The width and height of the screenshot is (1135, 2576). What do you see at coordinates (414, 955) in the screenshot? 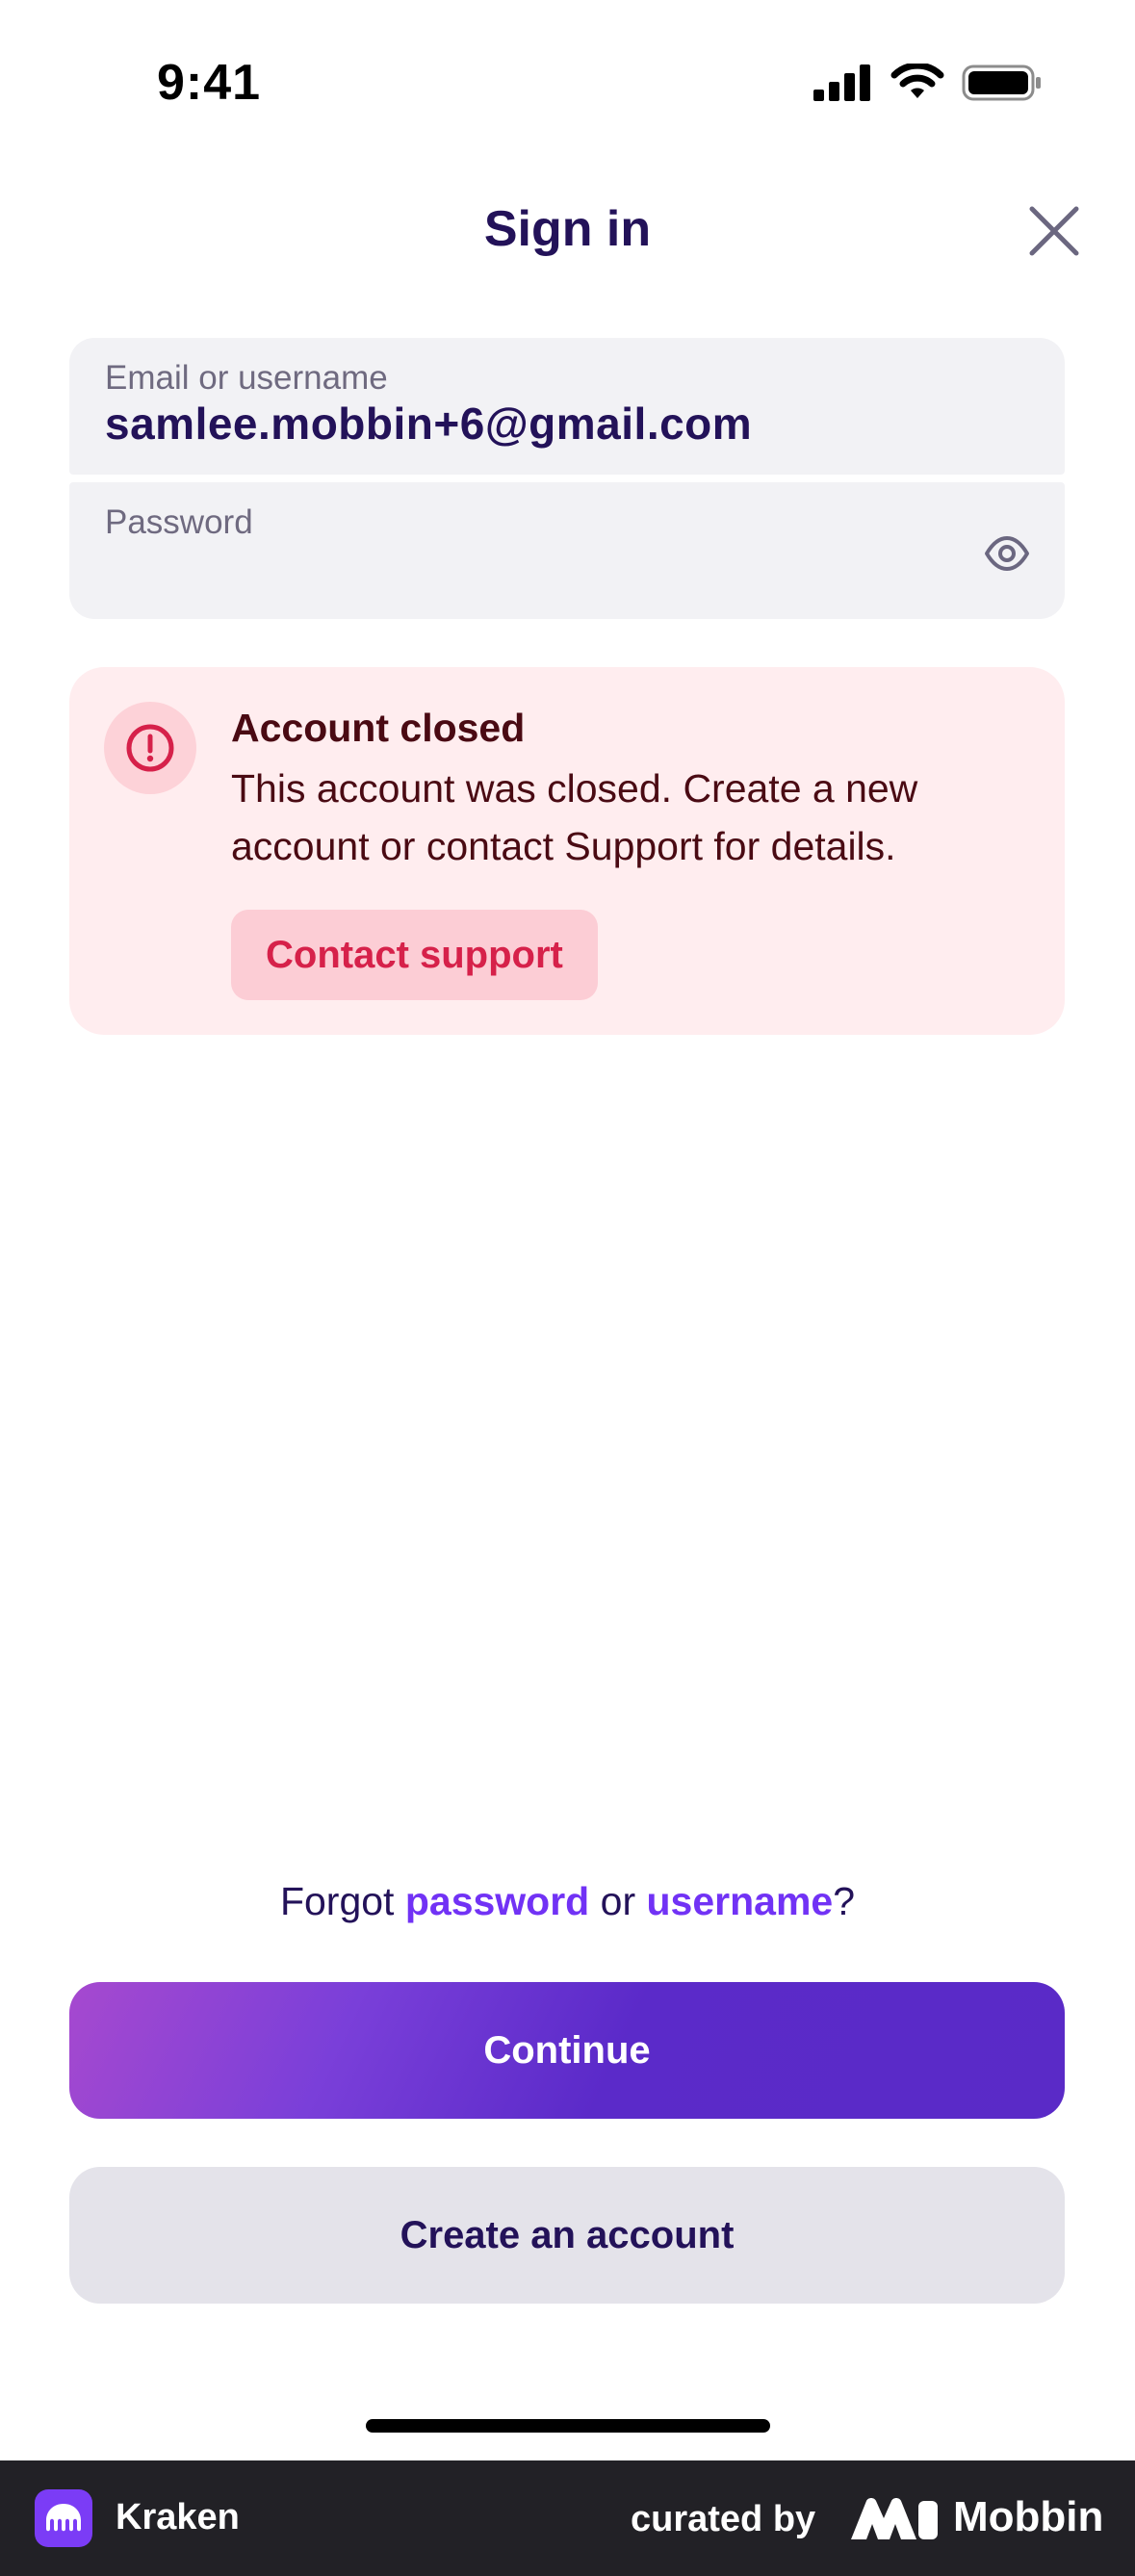
I see `contact-support-button: Contact support` at bounding box center [414, 955].